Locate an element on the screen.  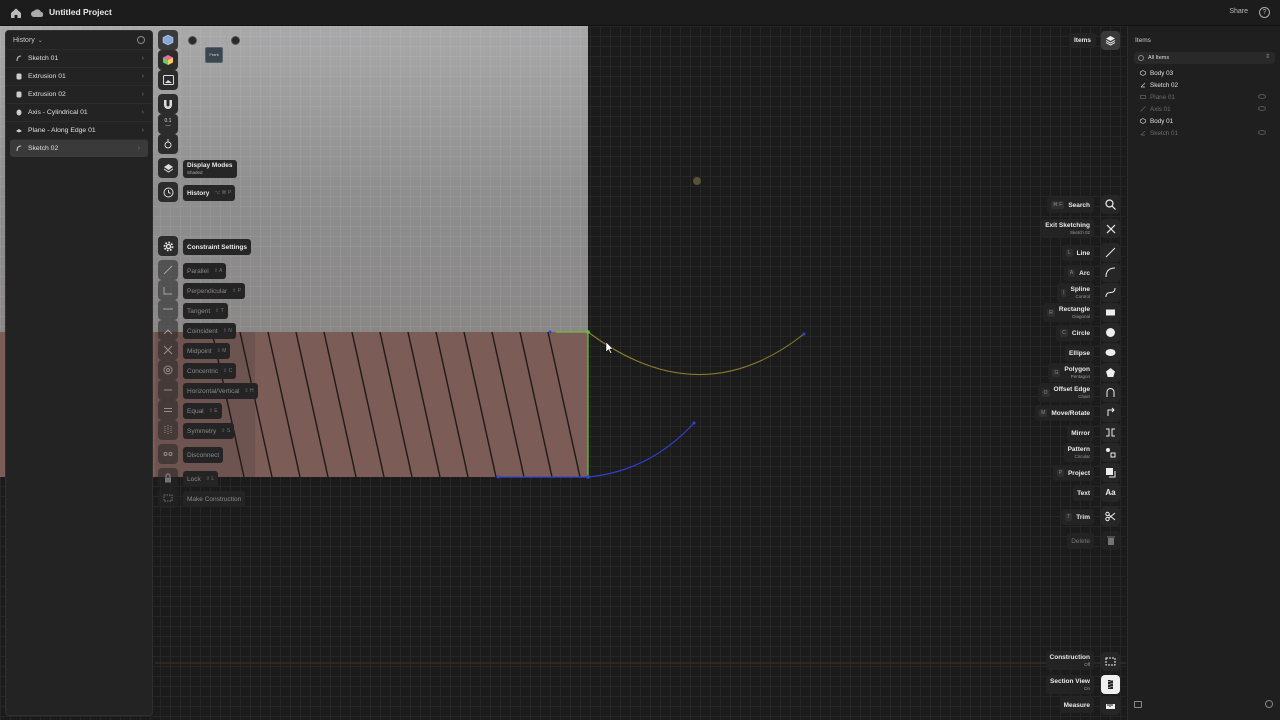
item-row: Sketch 01 is located at coordinates (1159, 133).